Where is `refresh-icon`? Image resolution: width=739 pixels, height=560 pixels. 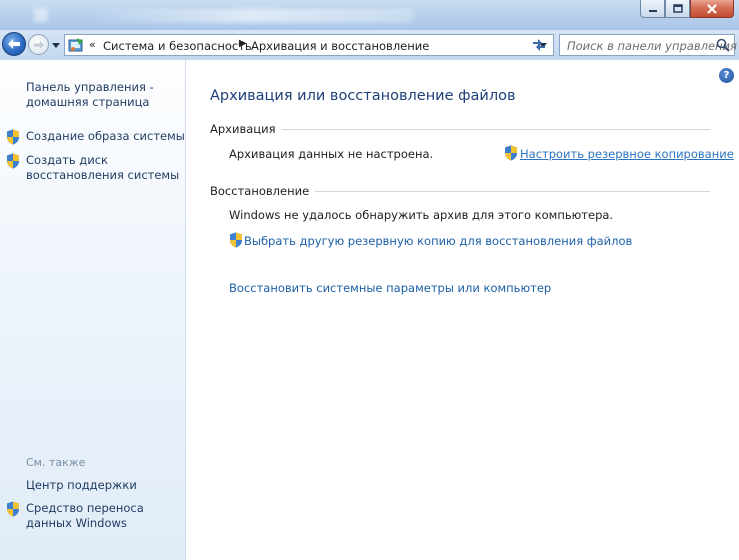
refresh-icon is located at coordinates (539, 45).